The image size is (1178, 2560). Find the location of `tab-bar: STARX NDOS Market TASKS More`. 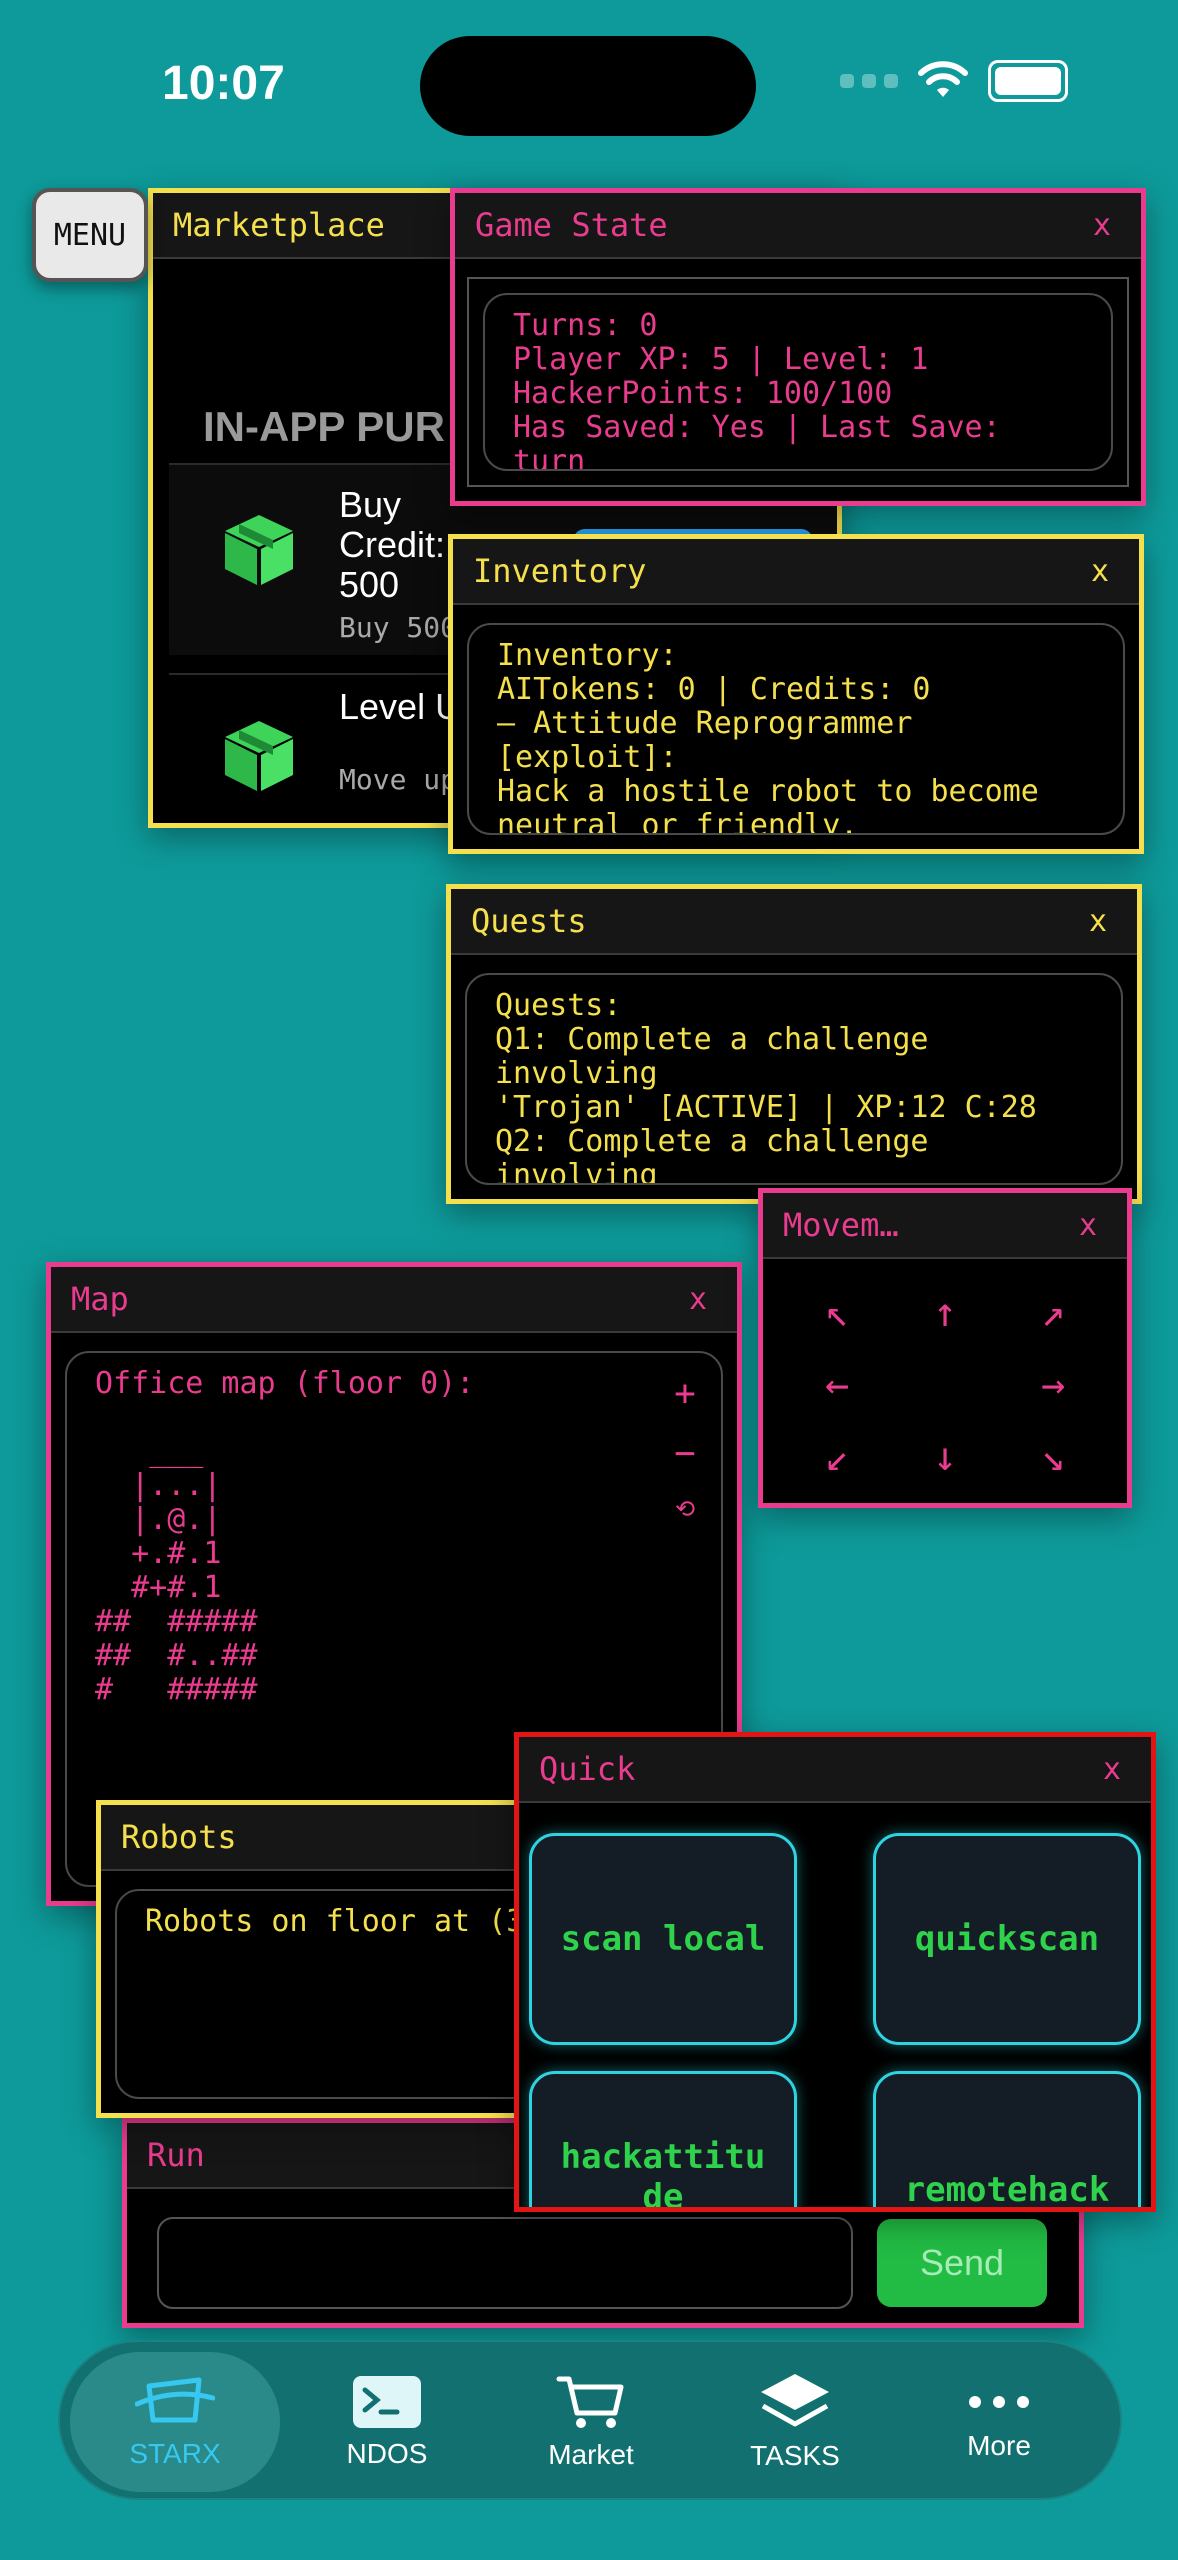

tab-bar: STARX NDOS Market TASKS More is located at coordinates (590, 2420).